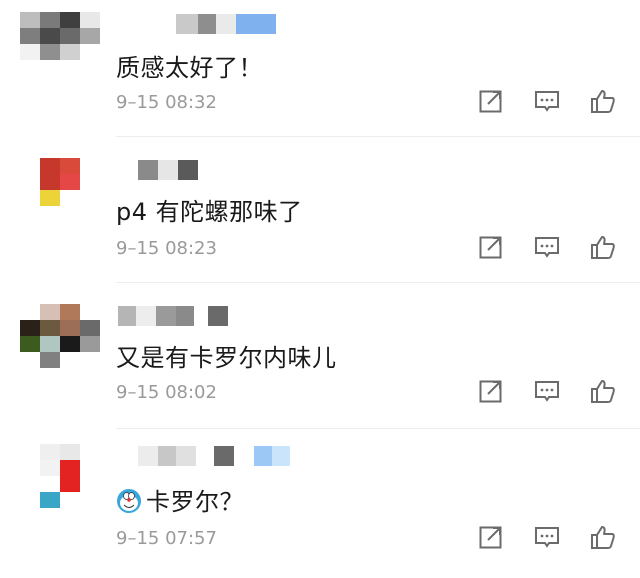 The image size is (640, 578). I want to click on comment-text: 又是有卡罗尔内味儿, so click(226, 355).